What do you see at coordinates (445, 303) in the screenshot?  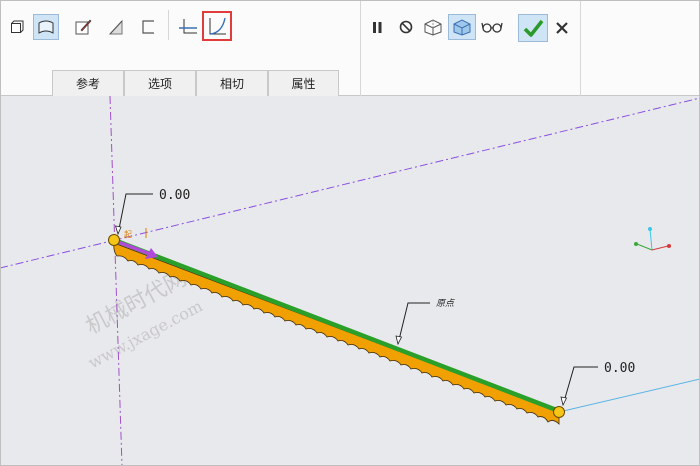 I see `svg-text: 原点` at bounding box center [445, 303].